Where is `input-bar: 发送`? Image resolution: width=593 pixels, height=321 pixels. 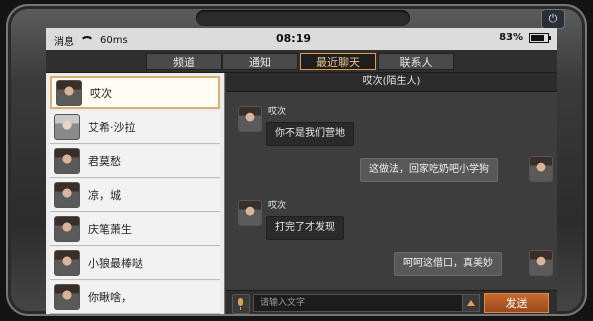
input-bar: 发送 is located at coordinates (391, 302).